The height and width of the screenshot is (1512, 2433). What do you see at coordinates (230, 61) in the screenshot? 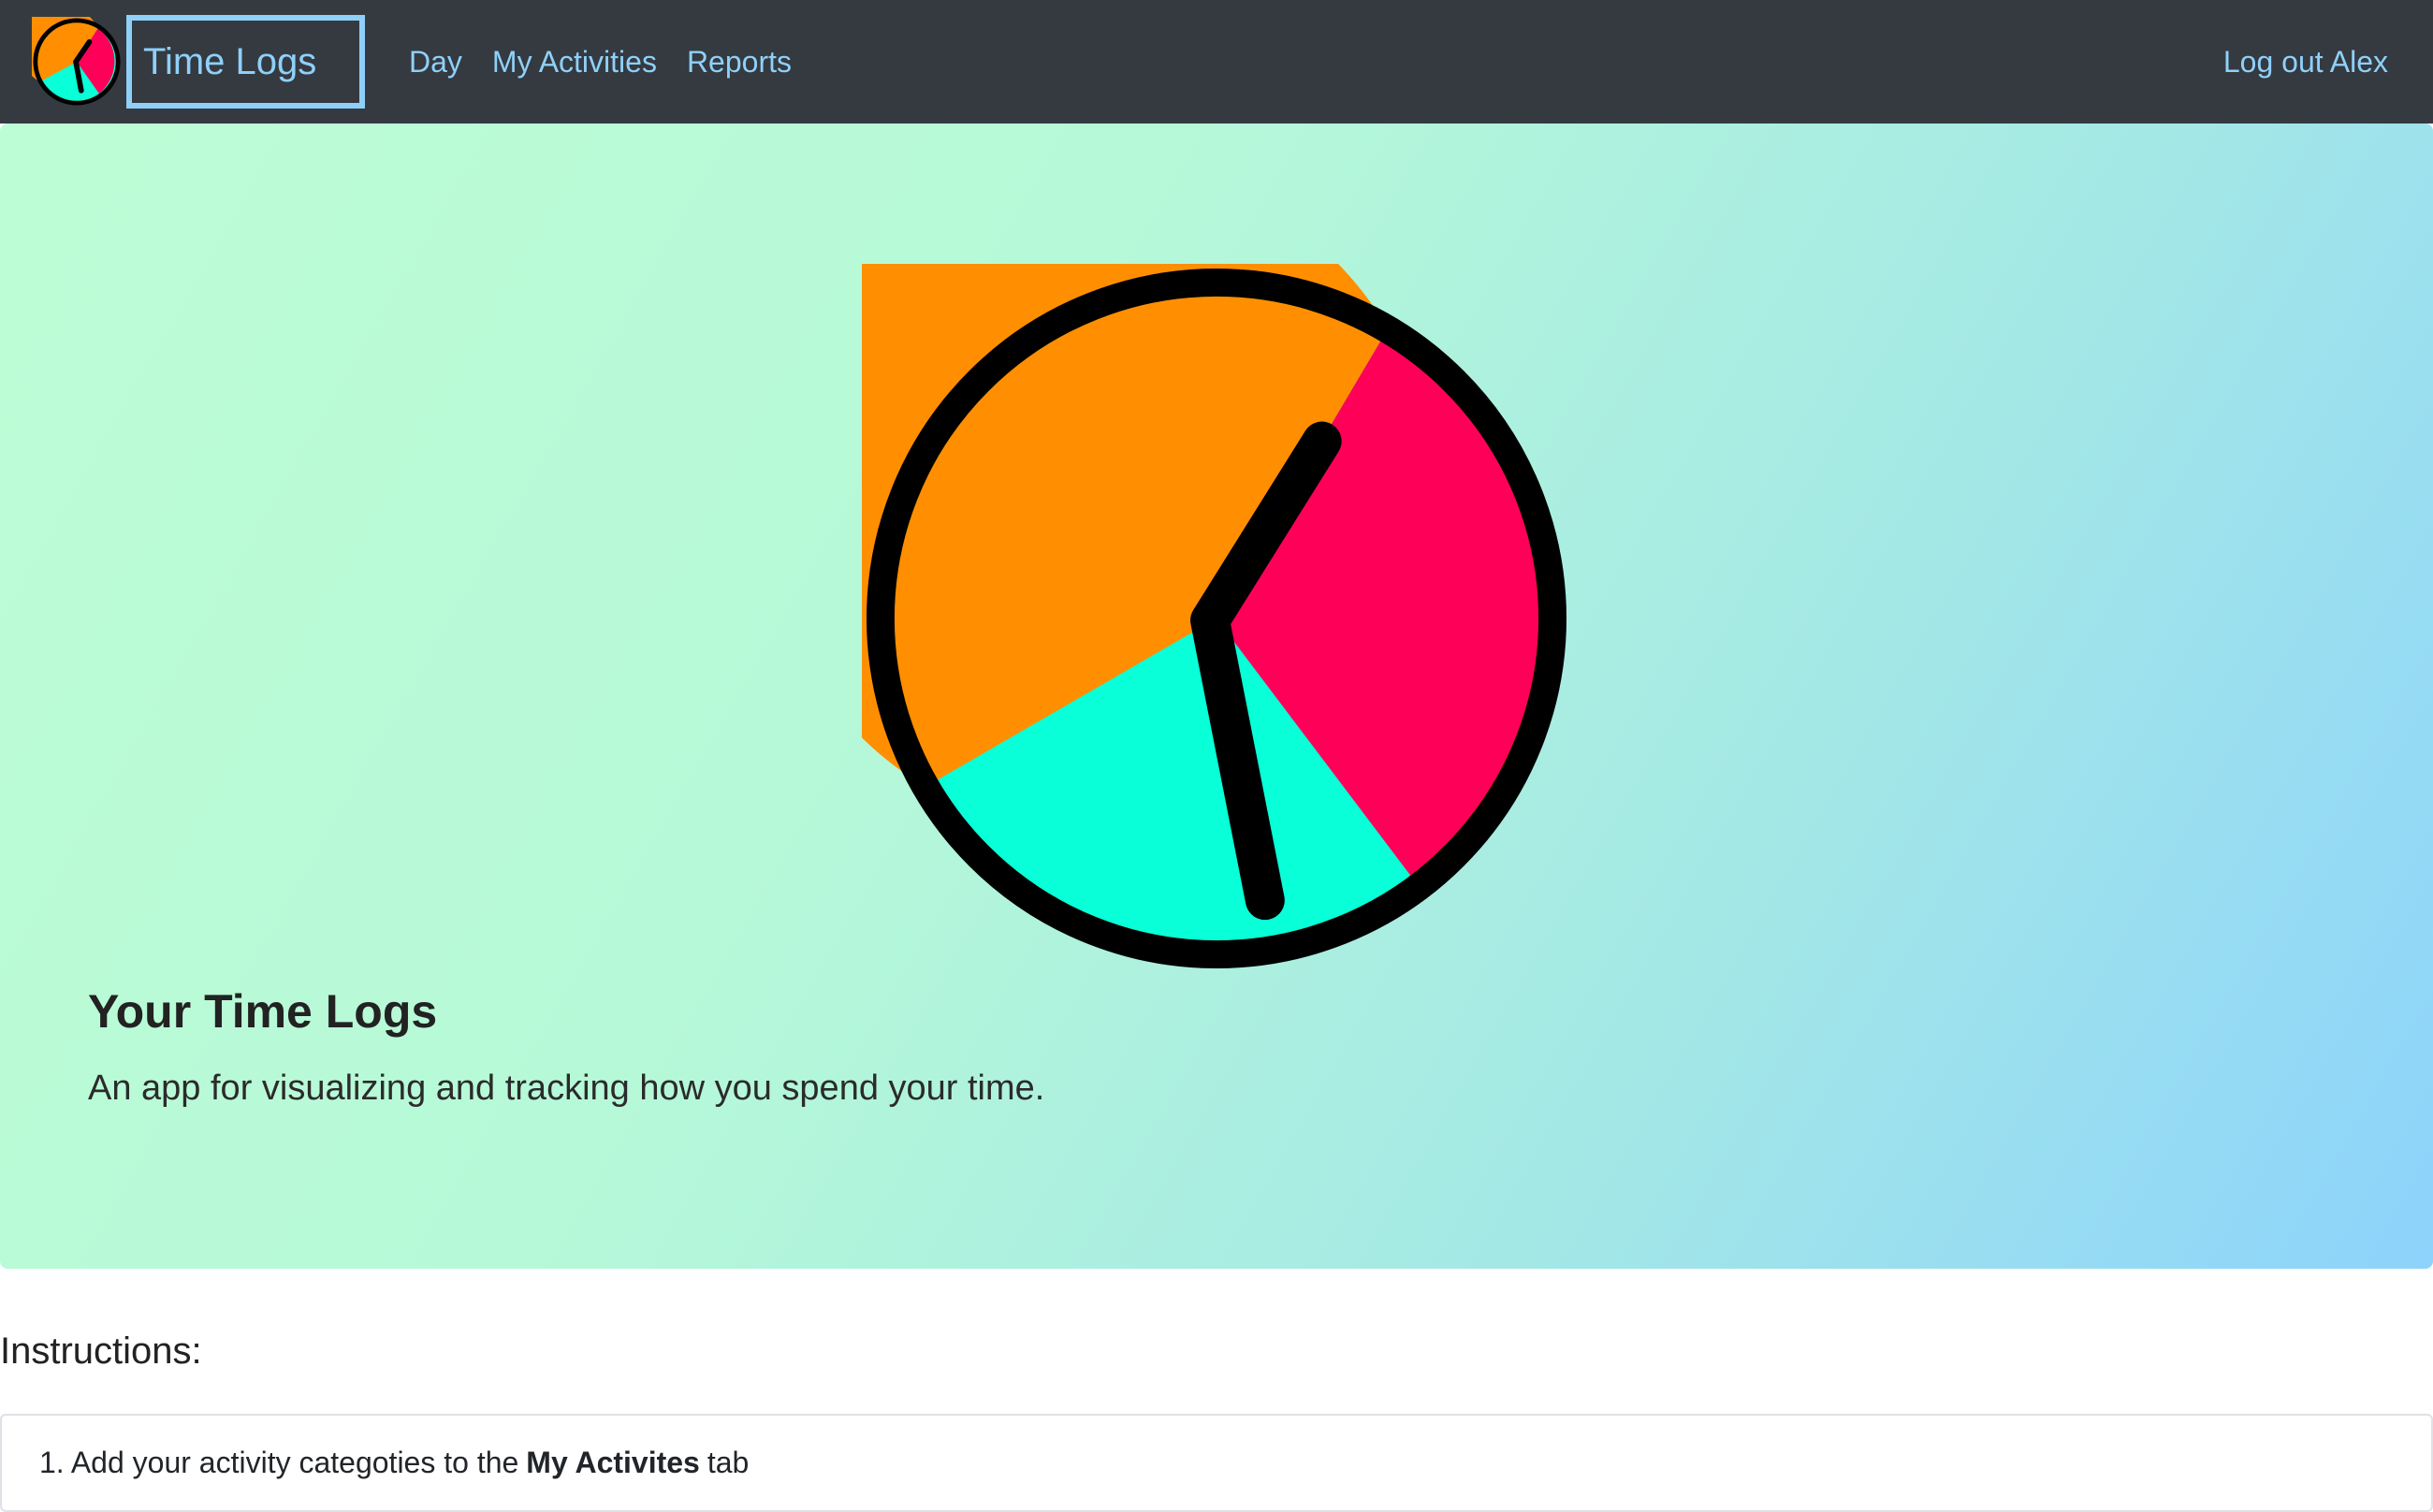
I see `brand-label: Time Logs` at bounding box center [230, 61].